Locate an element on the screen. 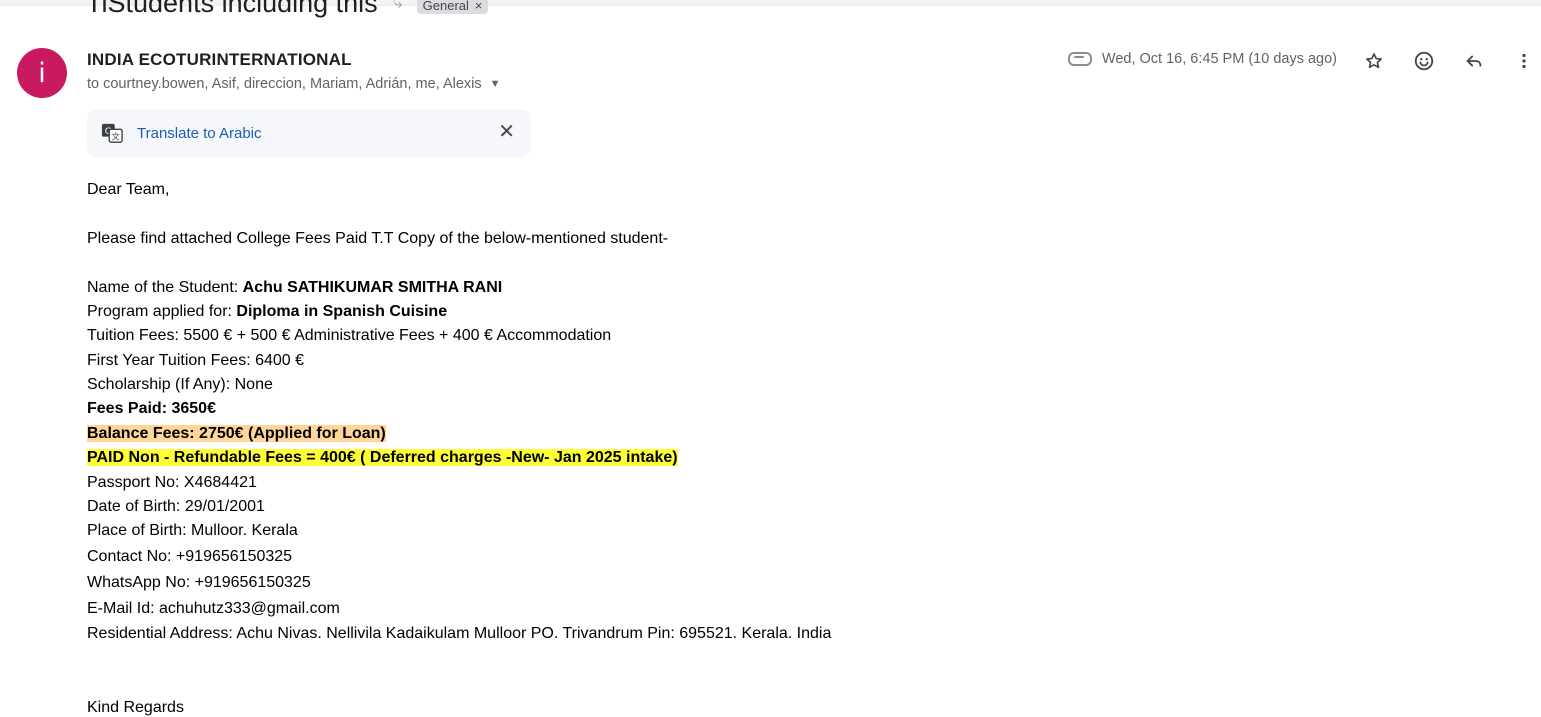 The width and height of the screenshot is (1541, 717). subject-title: TiStudents including this is located at coordinates (232, 9).